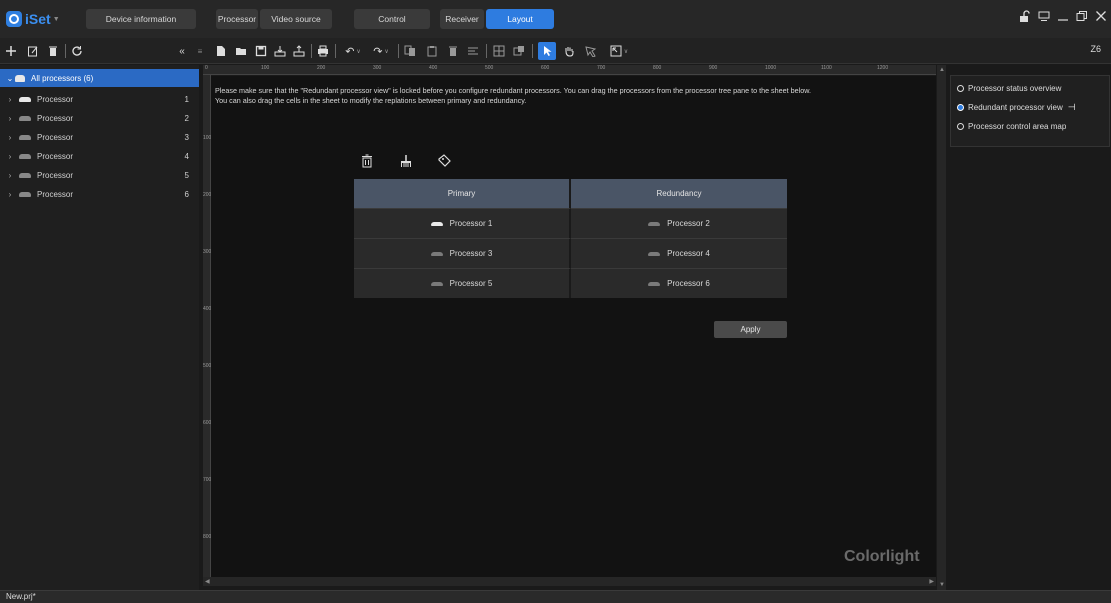 This screenshot has height=603, width=1111. I want to click on redundancy-cell: Processor 2, so click(679, 223).